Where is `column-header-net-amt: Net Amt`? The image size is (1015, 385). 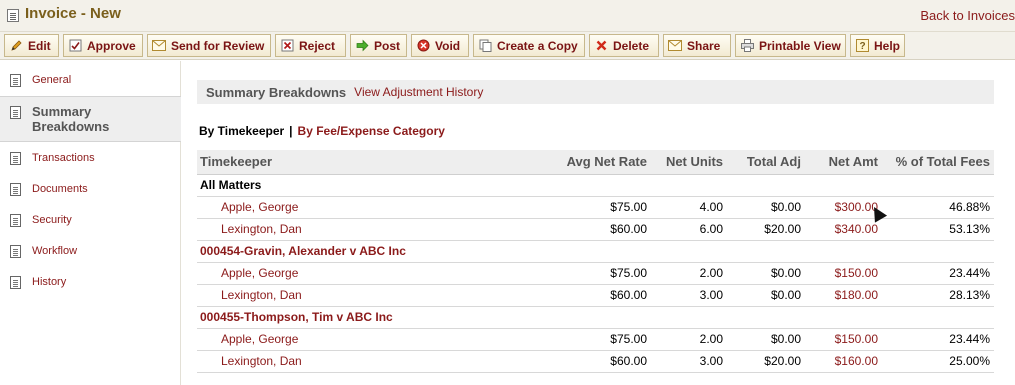 column-header-net-amt: Net Amt is located at coordinates (843, 162).